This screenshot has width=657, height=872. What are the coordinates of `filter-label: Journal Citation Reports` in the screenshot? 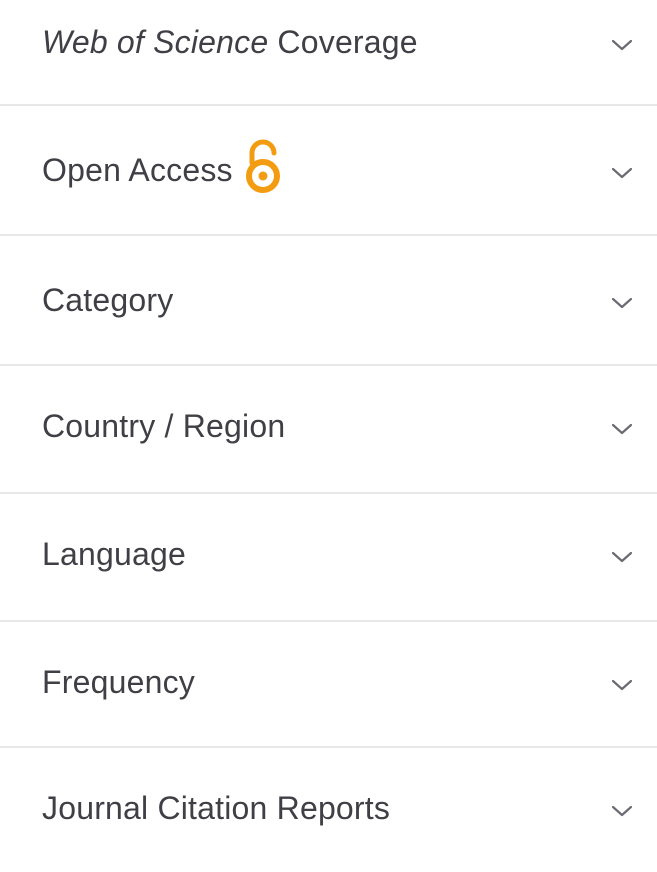 It's located at (216, 807).